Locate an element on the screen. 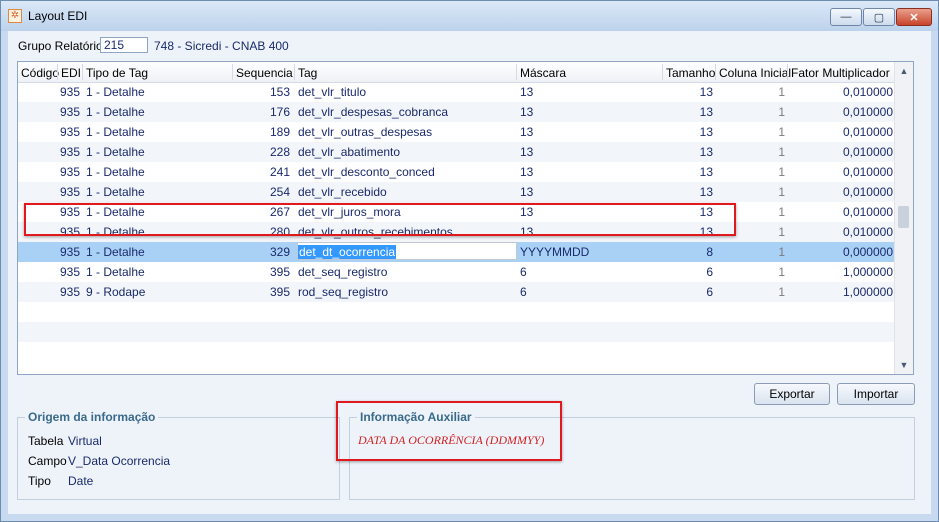 The width and height of the screenshot is (939, 522). exportar-button: Exportar is located at coordinates (792, 394).